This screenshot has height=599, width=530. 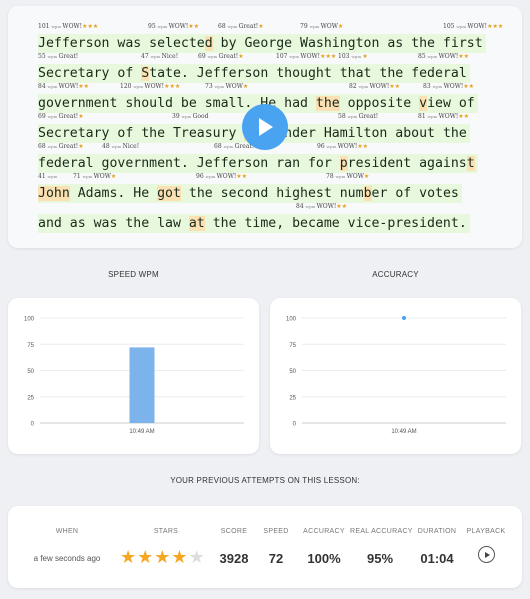 I want to click on wpm-marker: 78 wpm WOW★, so click(x=348, y=176).